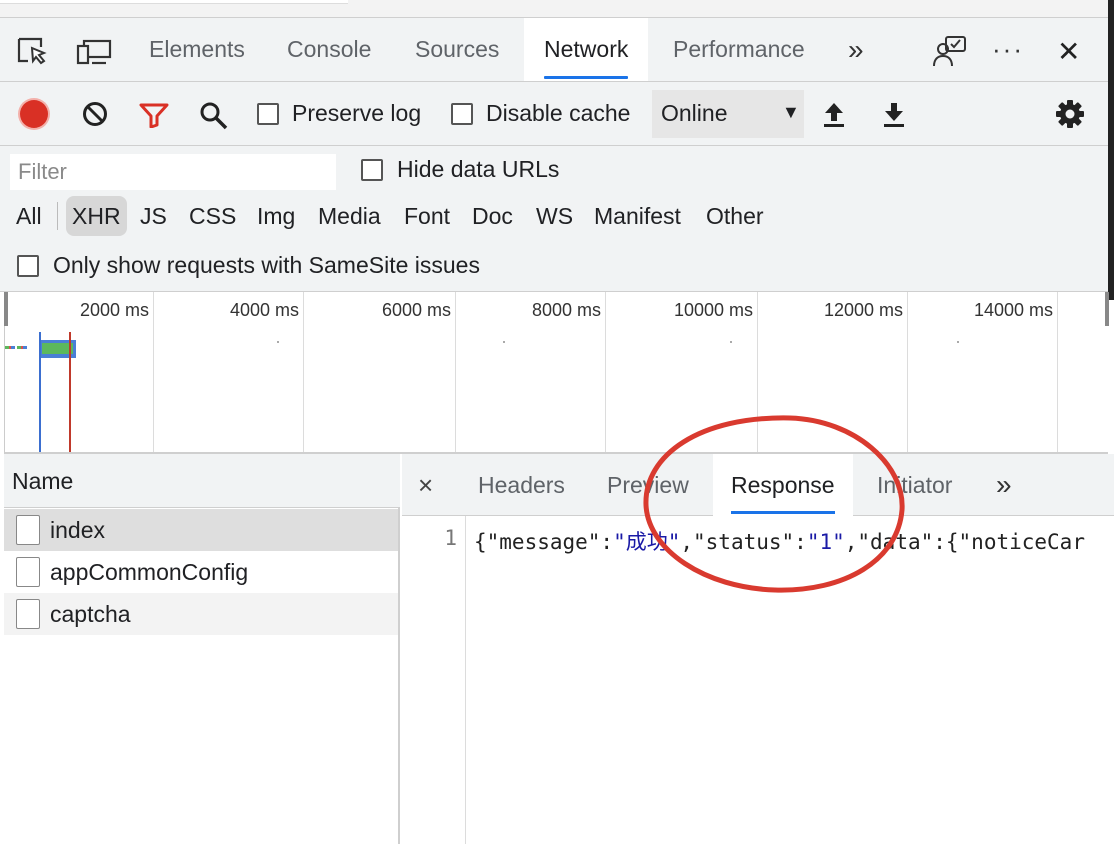  What do you see at coordinates (863, 310) in the screenshot?
I see `timeline-tick-label: 12000 ms` at bounding box center [863, 310].